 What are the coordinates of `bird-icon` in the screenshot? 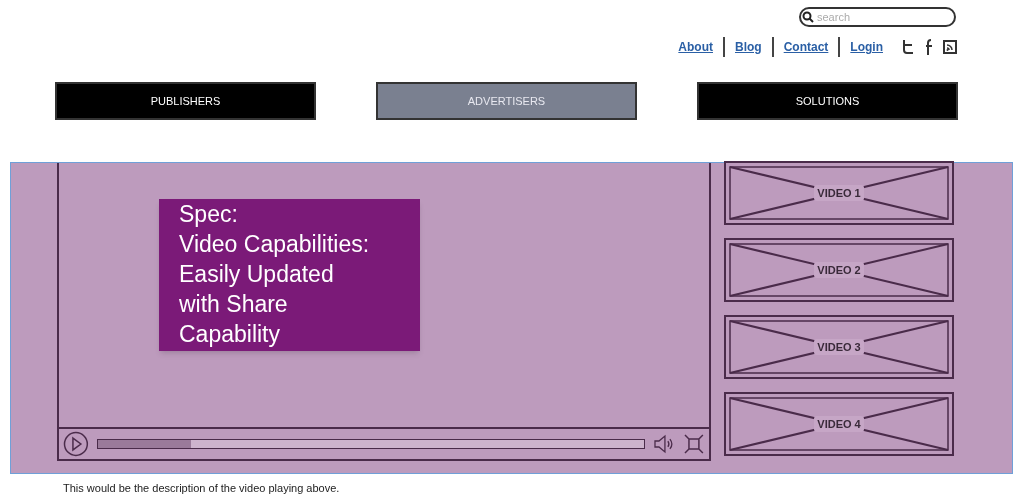 It's located at (908, 47).